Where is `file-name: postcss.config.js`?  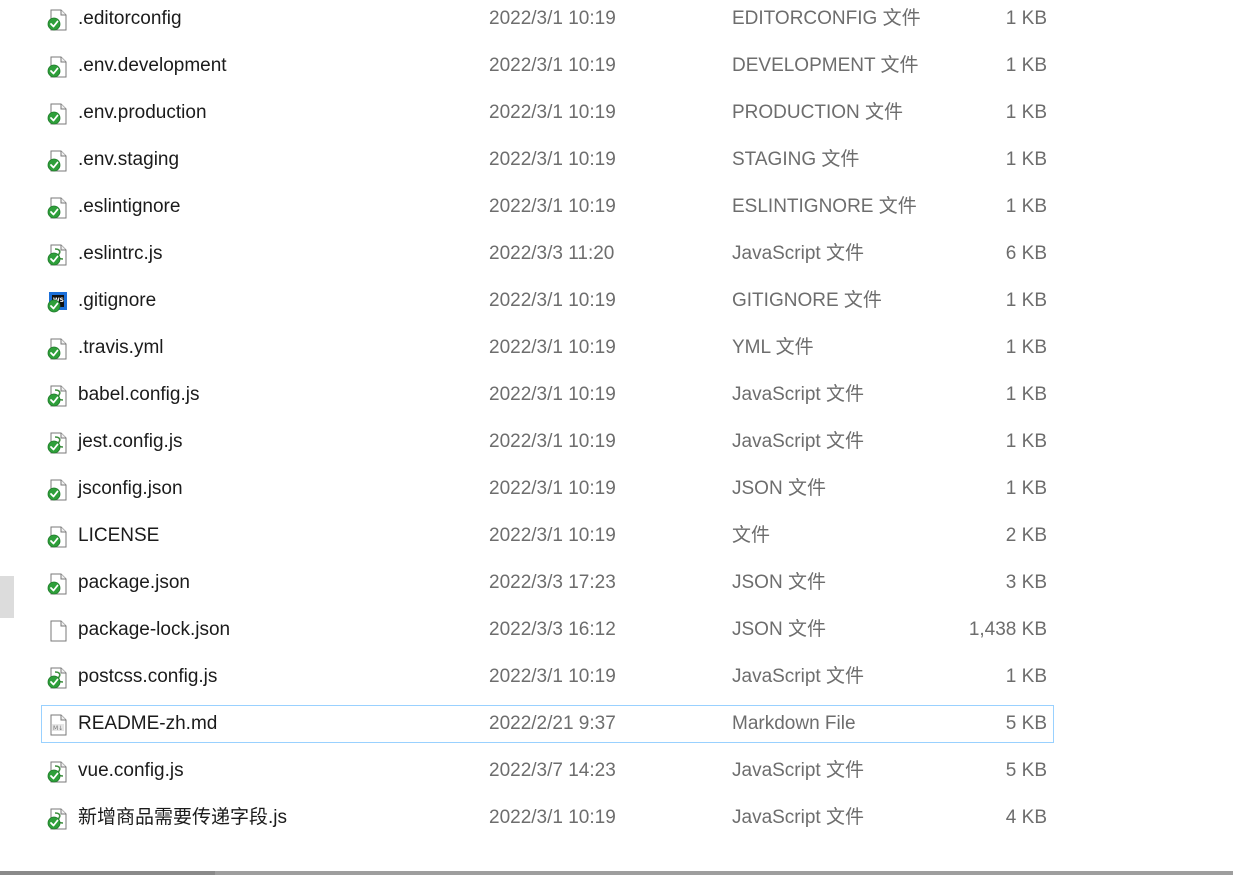 file-name: postcss.config.js is located at coordinates (148, 676).